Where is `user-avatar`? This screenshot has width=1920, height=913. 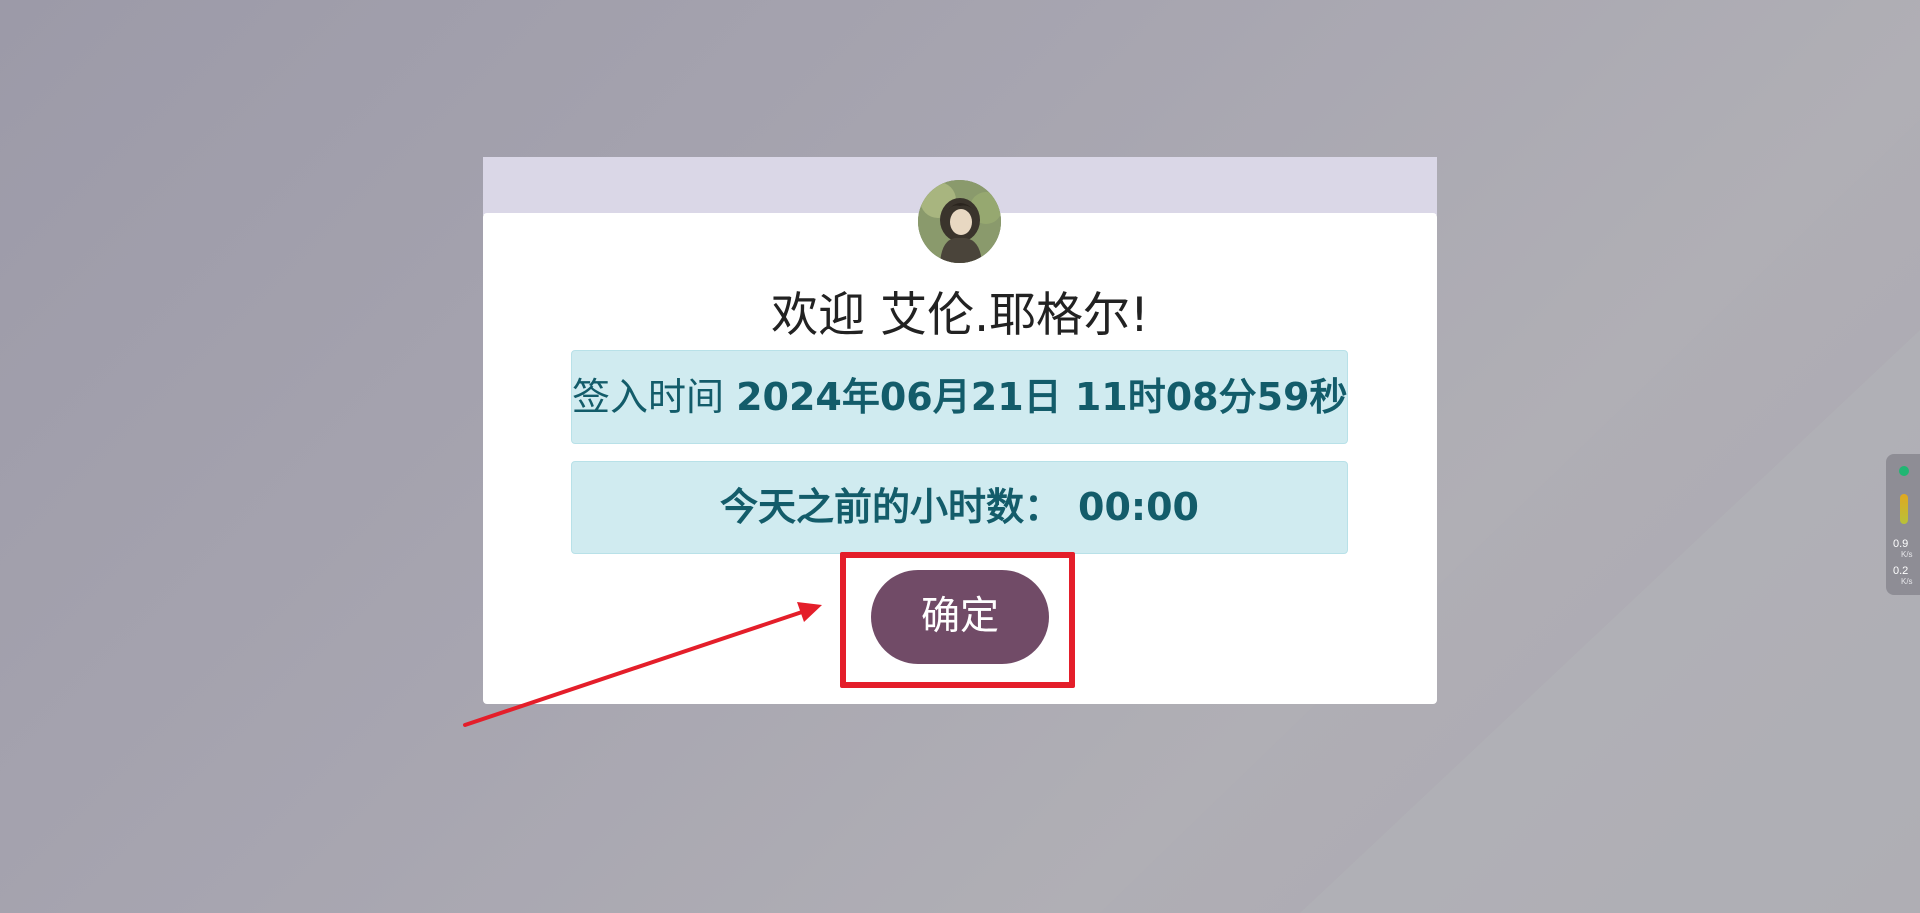 user-avatar is located at coordinates (959, 221).